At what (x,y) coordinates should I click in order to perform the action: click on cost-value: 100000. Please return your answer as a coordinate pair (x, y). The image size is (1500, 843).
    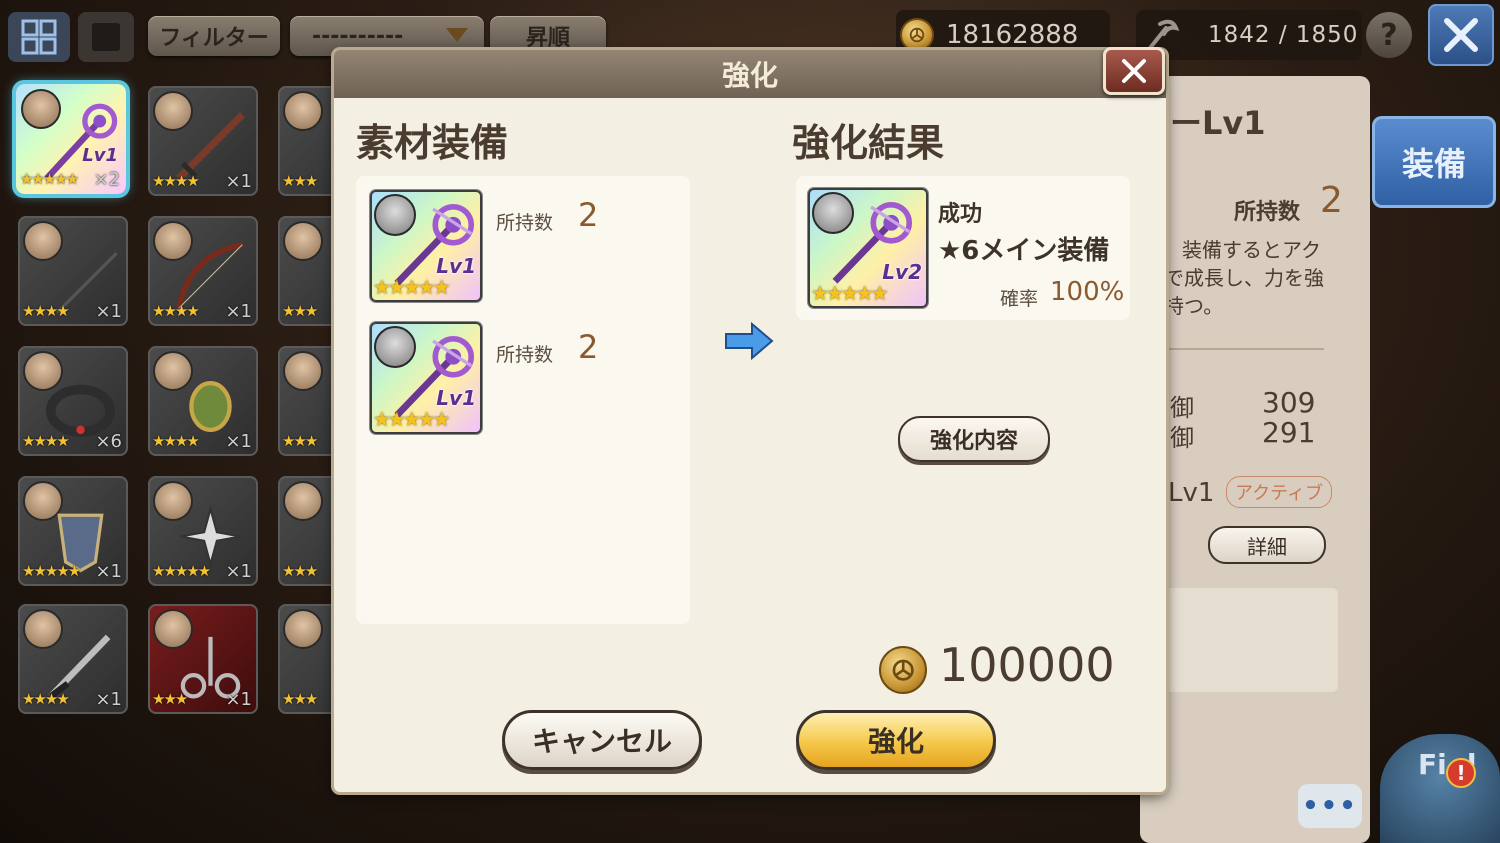
    Looking at the image, I should click on (1027, 665).